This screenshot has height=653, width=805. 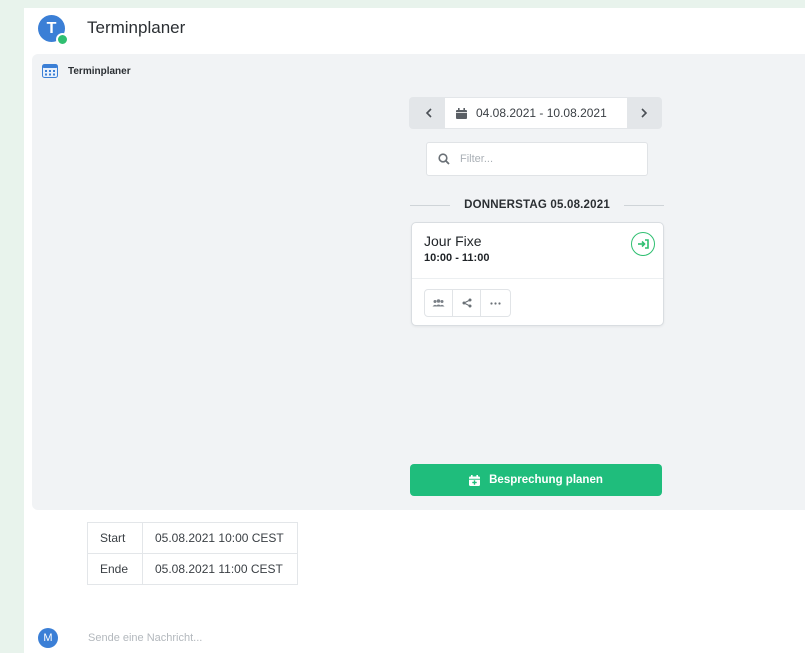 I want to click on message-input, so click(x=338, y=638).